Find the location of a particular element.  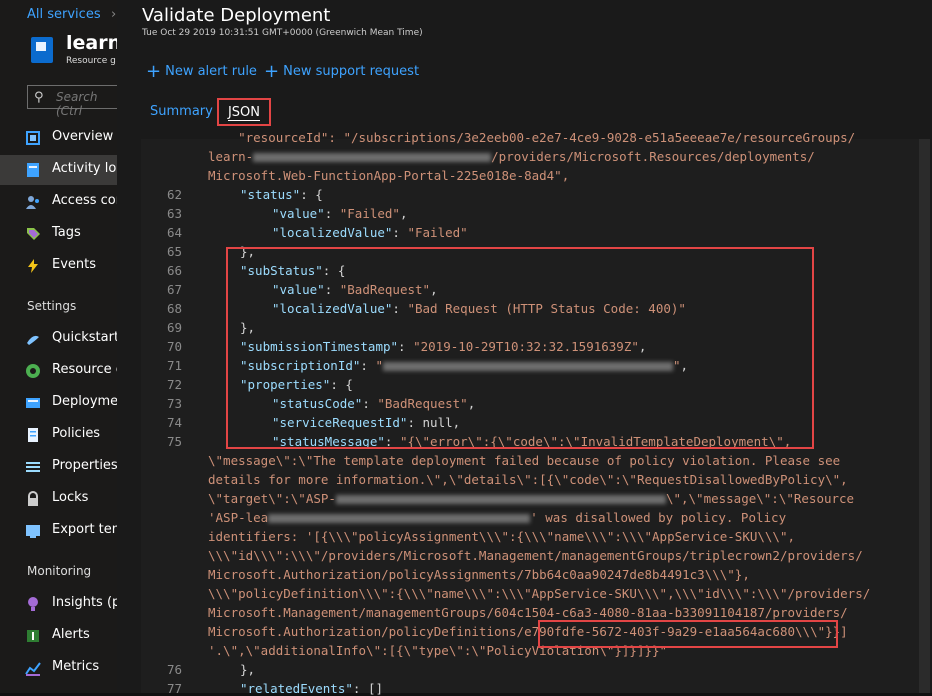

tab-selected-underline is located at coordinates (244, 120).